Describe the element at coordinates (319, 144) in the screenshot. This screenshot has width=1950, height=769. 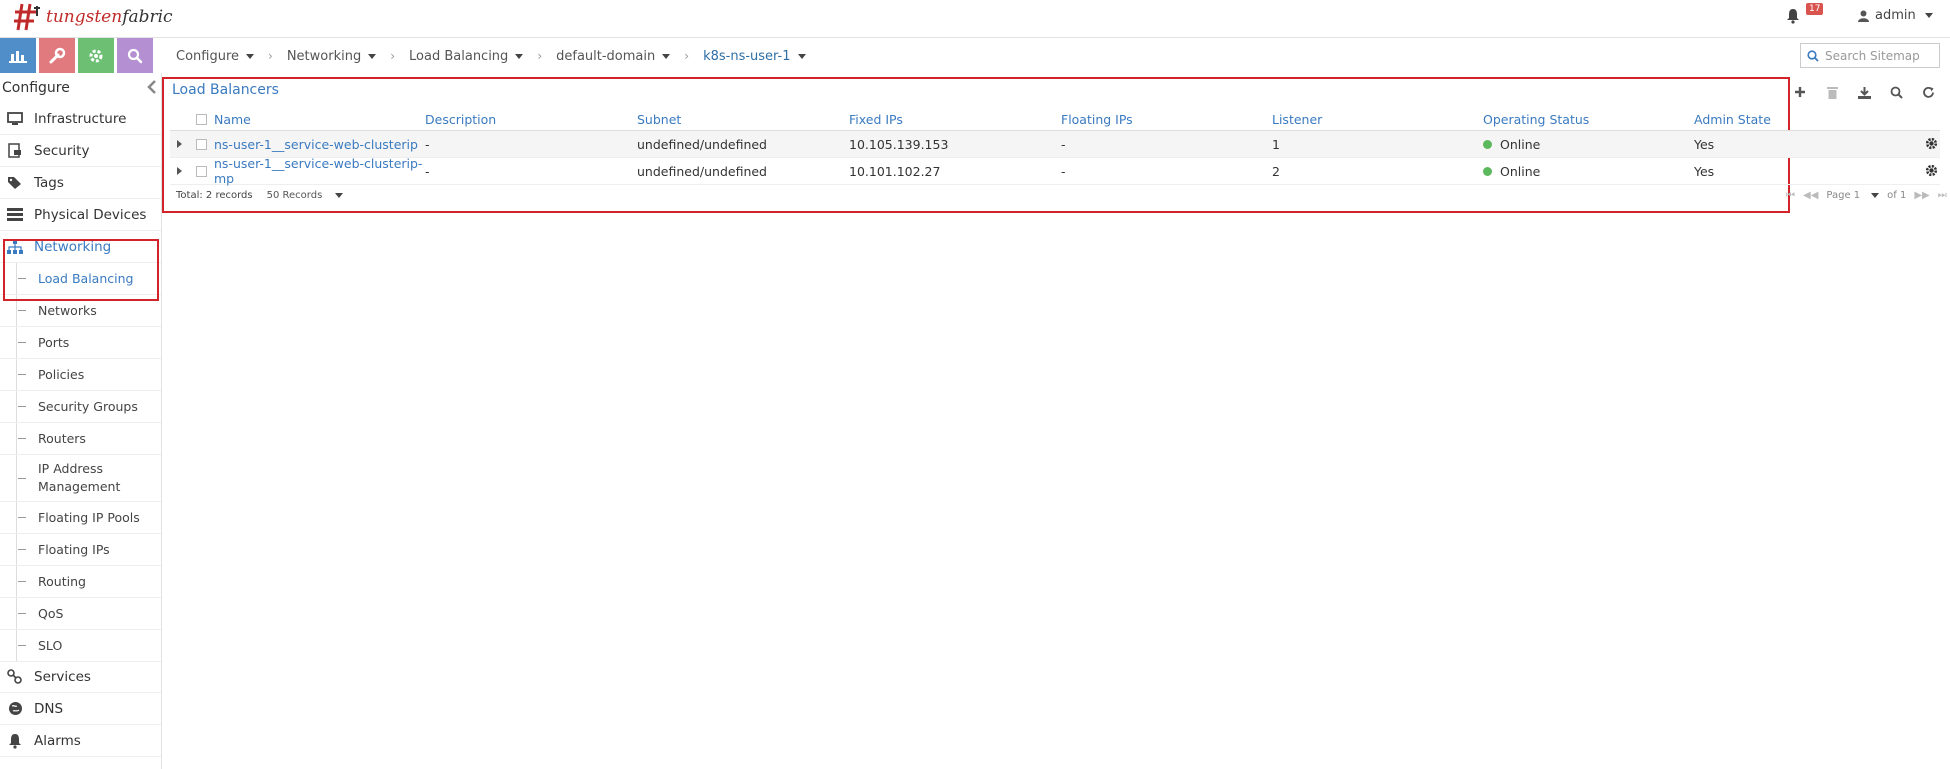
I see `lb-name-link: ns-user-1__service-web-clusterip` at that location.